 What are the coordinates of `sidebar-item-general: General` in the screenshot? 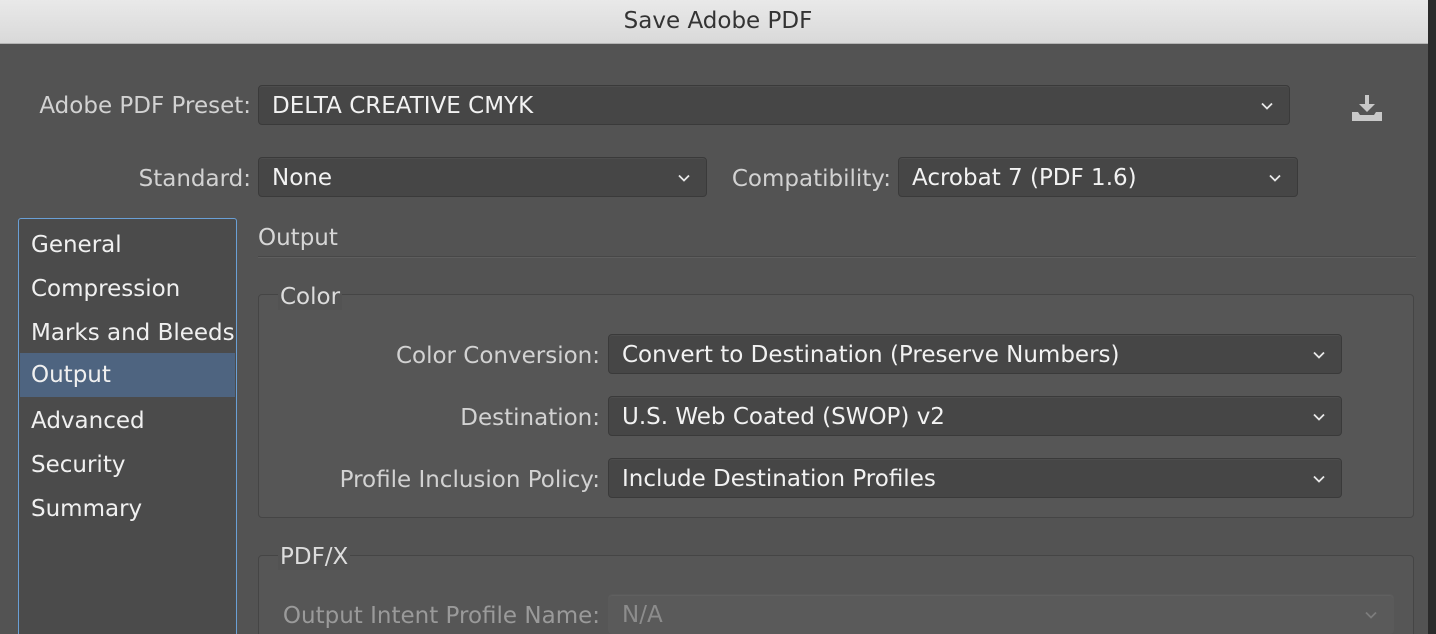 It's located at (127, 245).